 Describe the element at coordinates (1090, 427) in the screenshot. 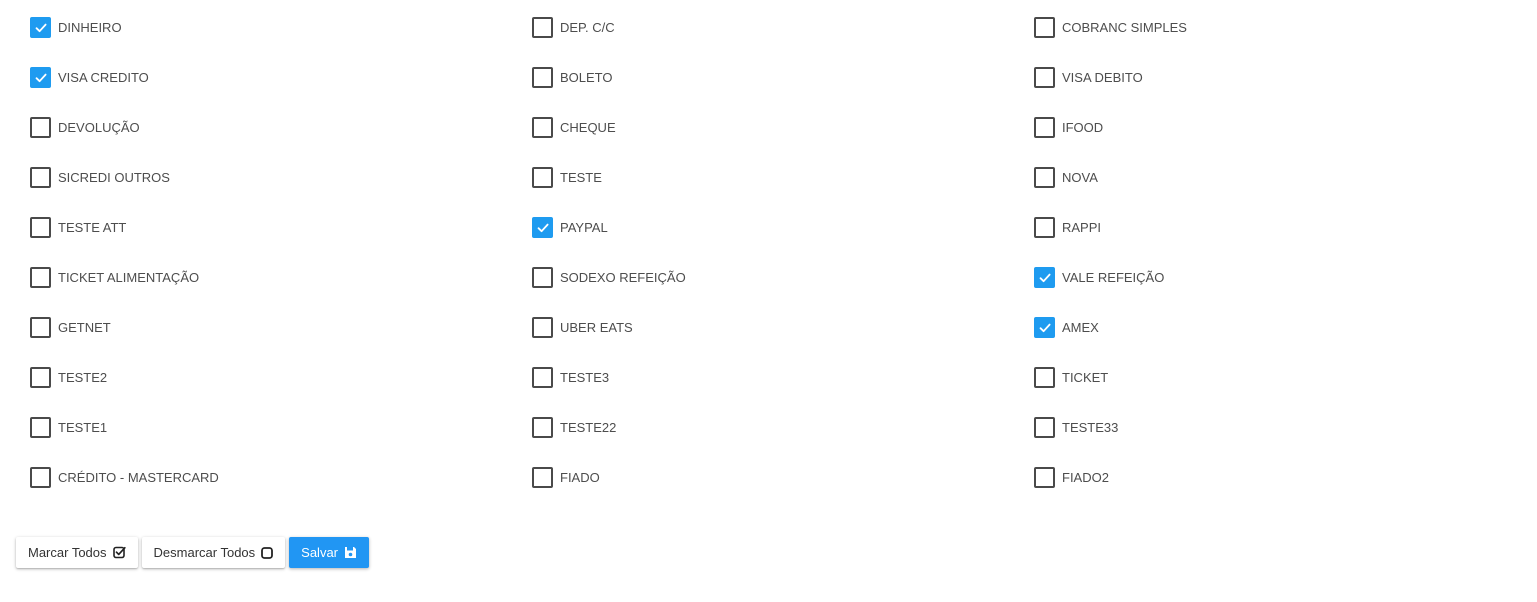

I see `payment-option-label: TESTE33` at that location.